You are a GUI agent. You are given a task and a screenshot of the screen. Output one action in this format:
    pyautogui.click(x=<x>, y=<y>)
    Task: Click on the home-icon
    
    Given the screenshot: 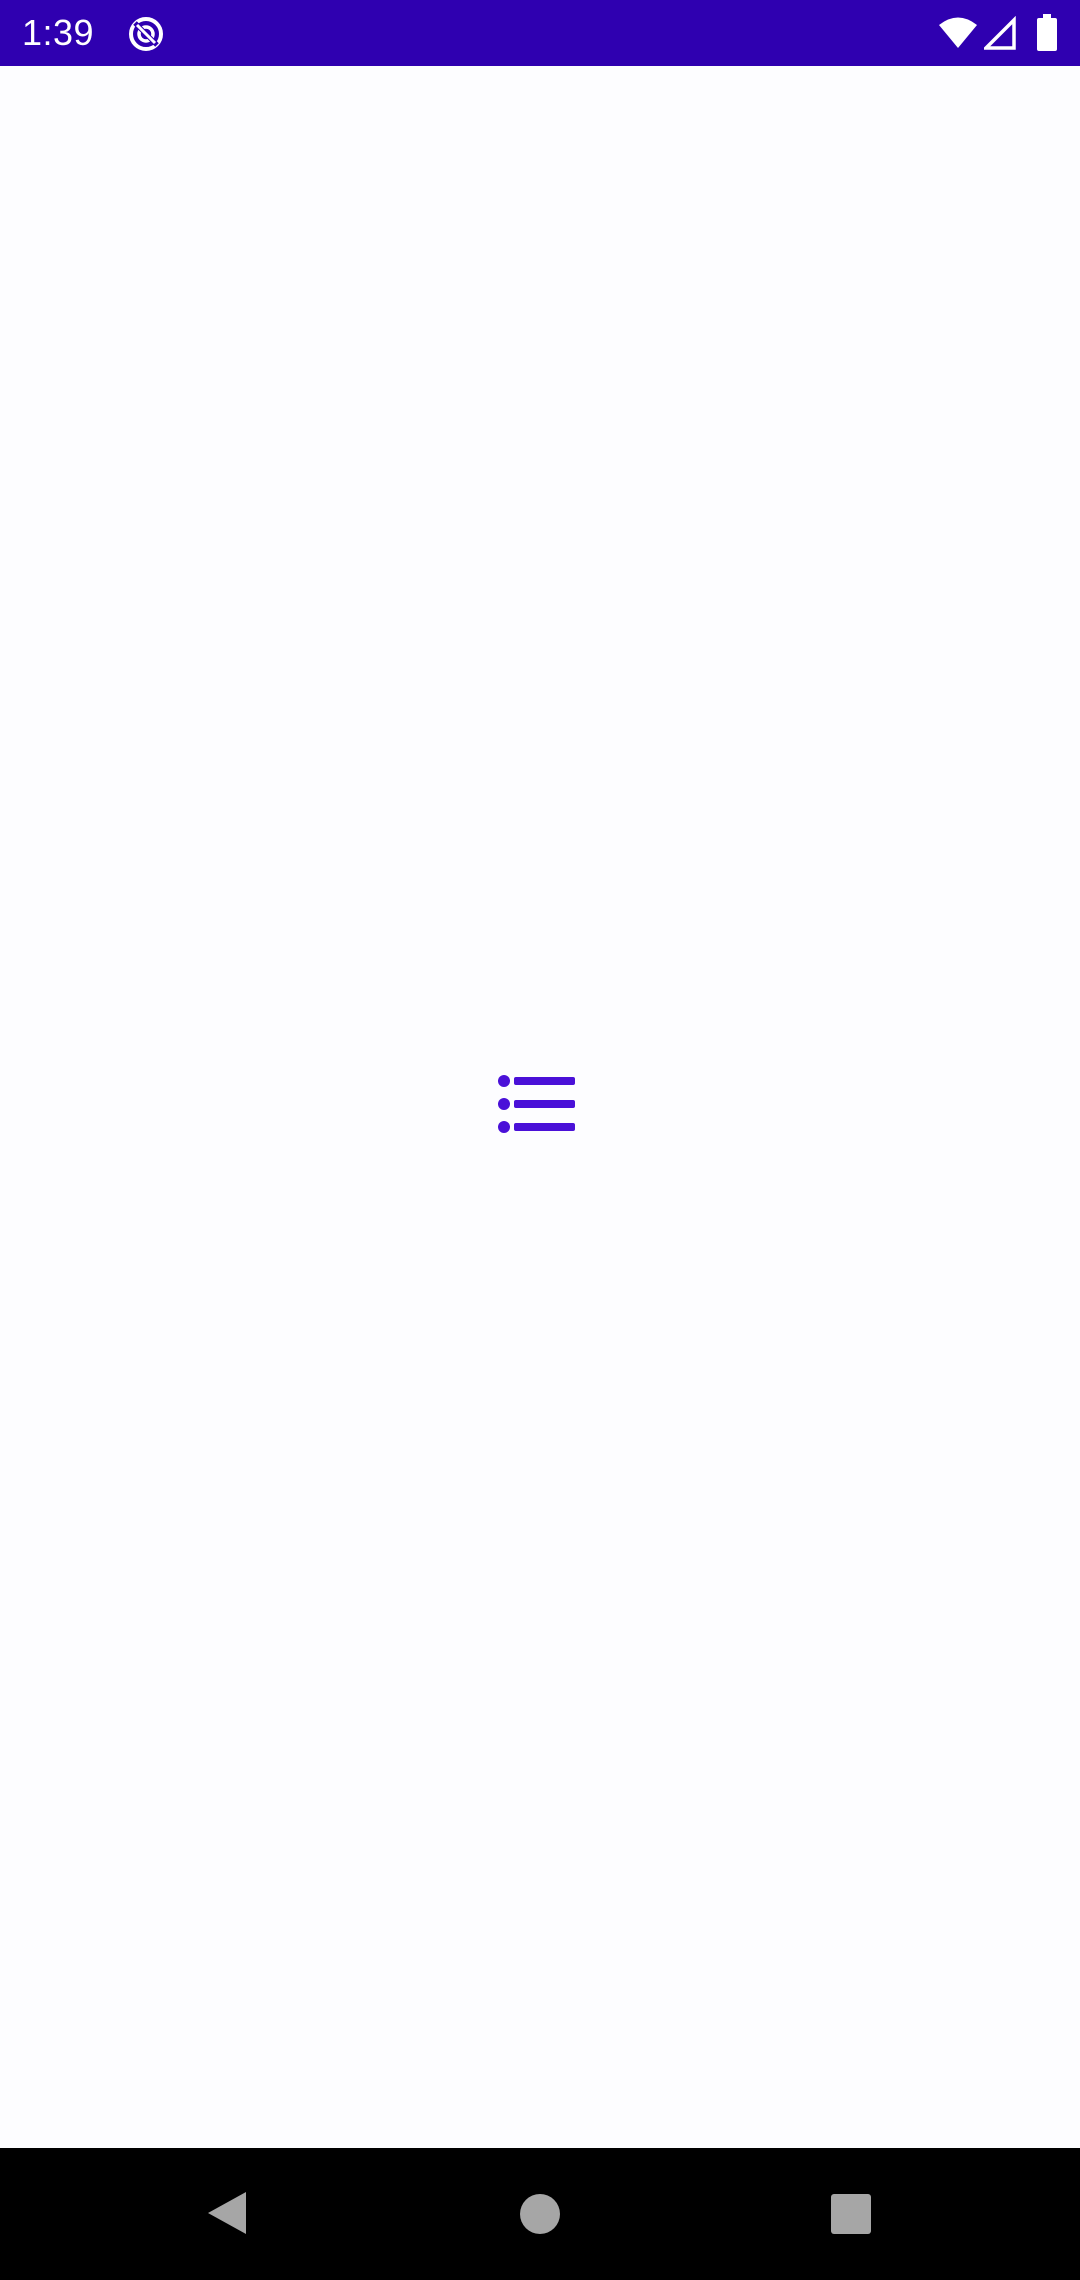 What is the action you would take?
    pyautogui.click(x=540, y=2214)
    